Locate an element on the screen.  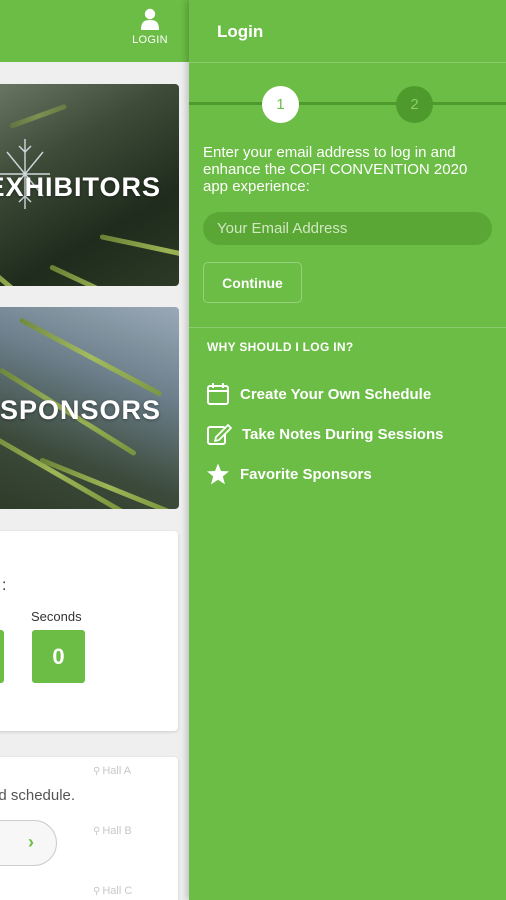
feature-take-notes: Take Notes During Sessions is located at coordinates (324, 434).